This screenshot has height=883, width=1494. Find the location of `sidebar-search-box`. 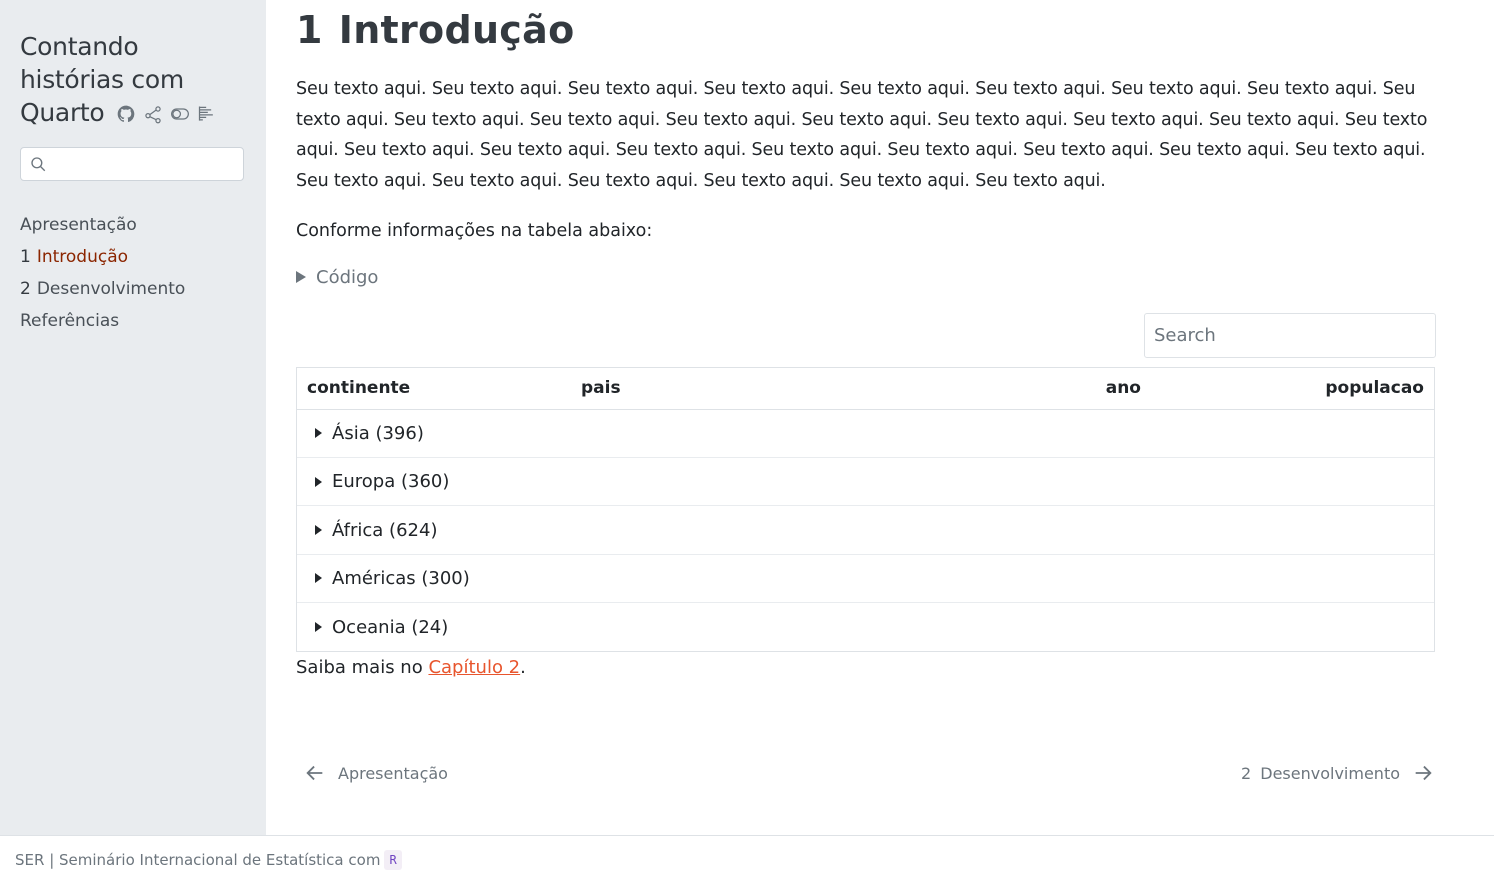

sidebar-search-box is located at coordinates (132, 164).